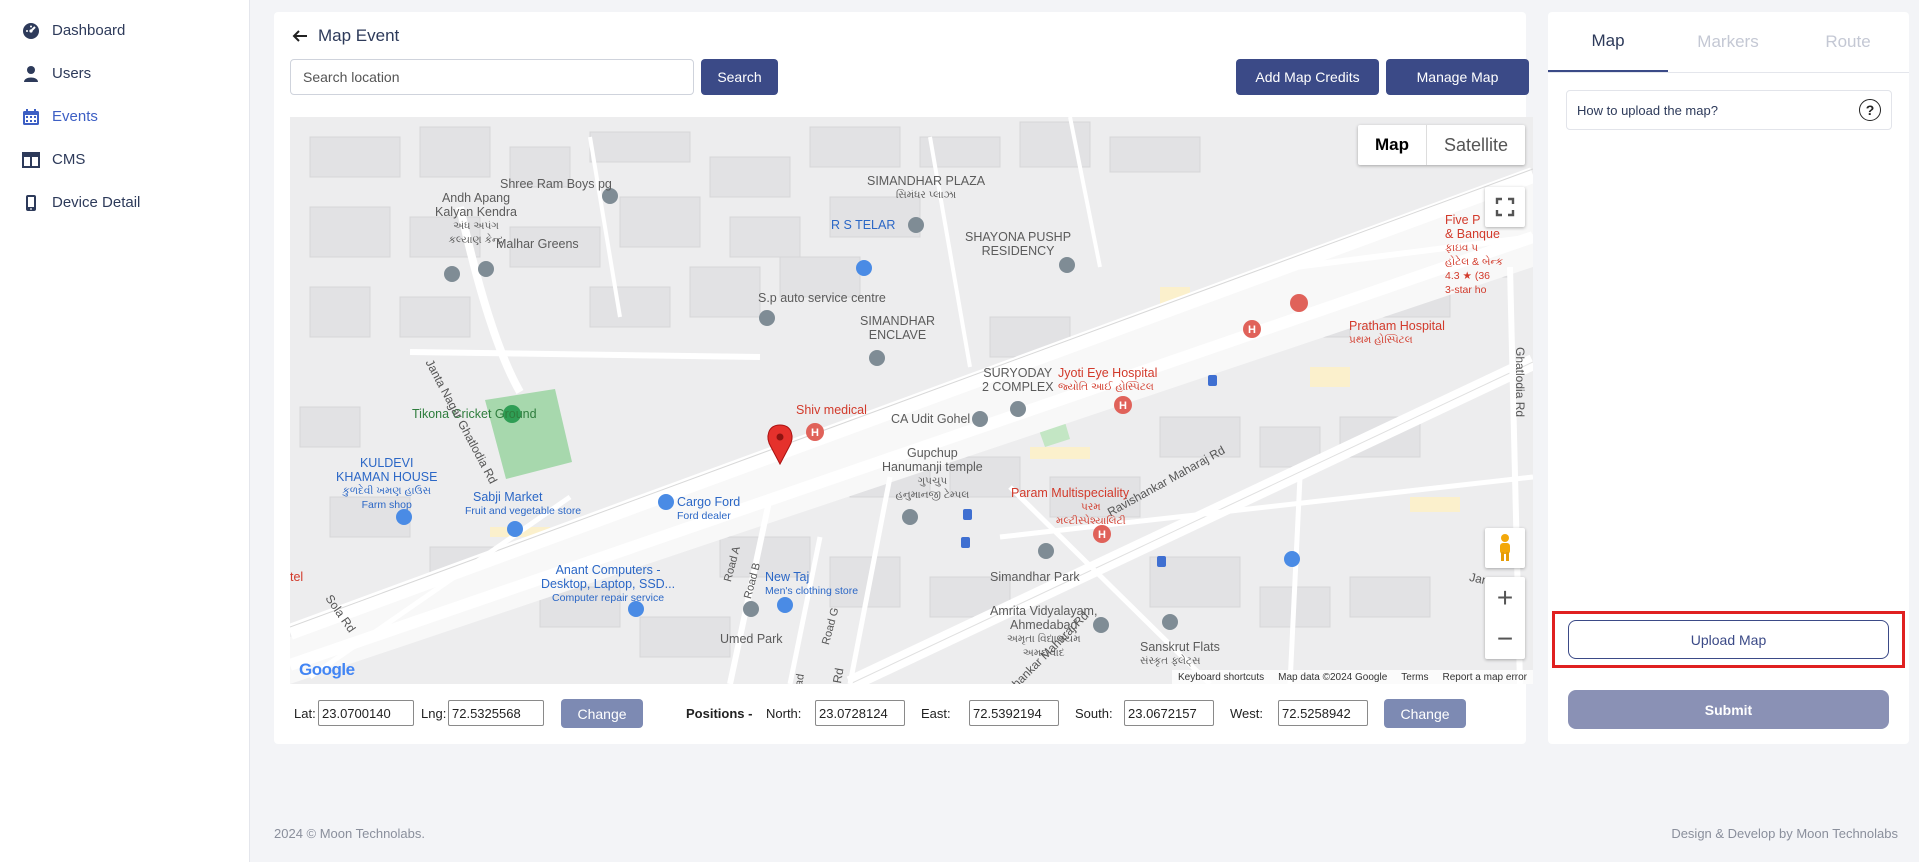 Image resolution: width=1919 pixels, height=862 pixels. What do you see at coordinates (69, 159) in the screenshot?
I see `sidebar-item-label: CMS` at bounding box center [69, 159].